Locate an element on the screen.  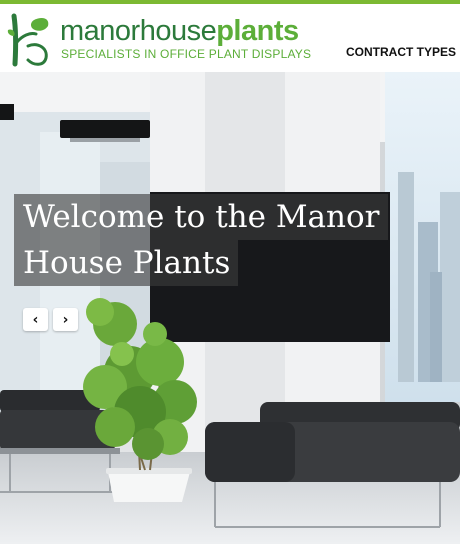
chevron-left-icon: ‹ is located at coordinates (35, 319).